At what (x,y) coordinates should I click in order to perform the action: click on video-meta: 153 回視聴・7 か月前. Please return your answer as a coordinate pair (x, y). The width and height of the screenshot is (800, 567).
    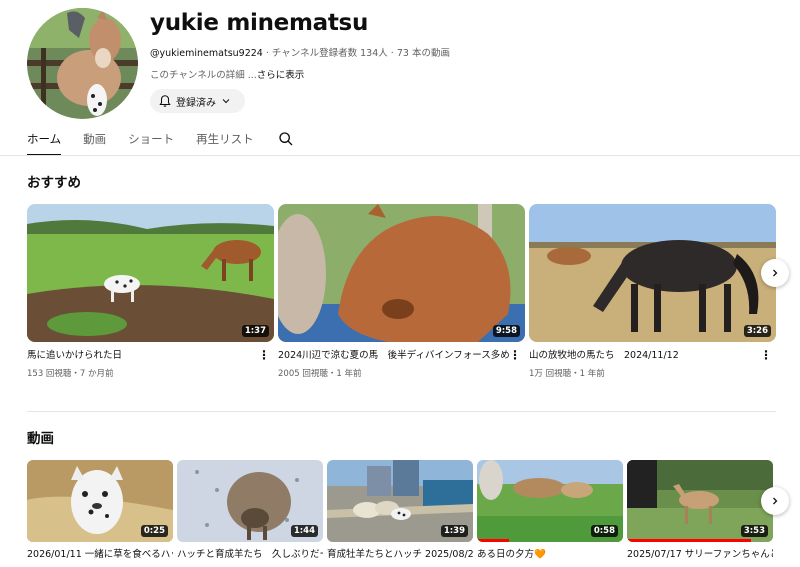
    Looking at the image, I should click on (70, 374).